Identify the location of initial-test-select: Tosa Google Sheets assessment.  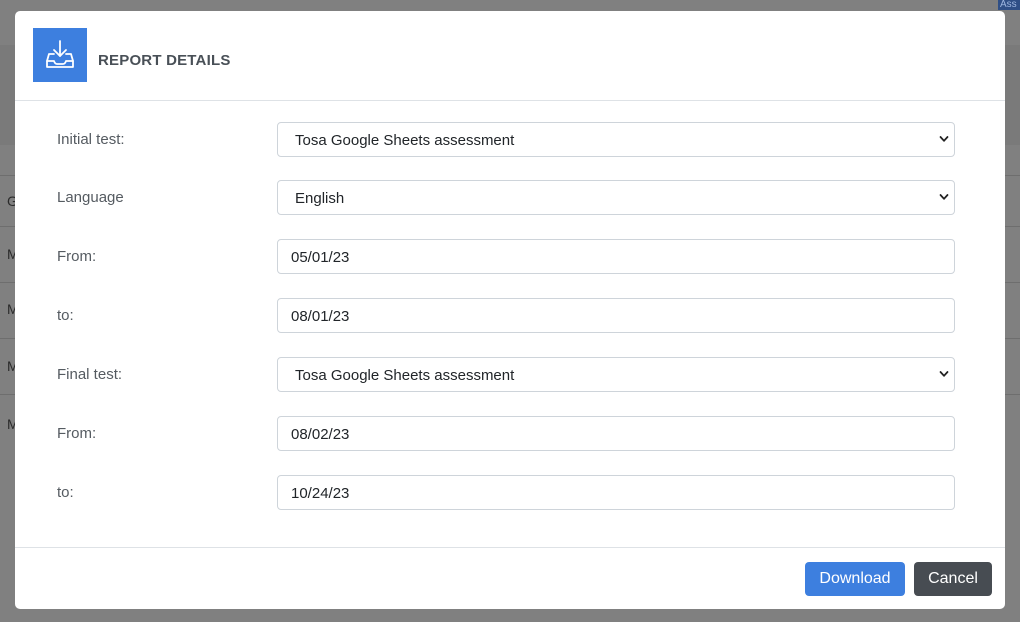
(616, 139).